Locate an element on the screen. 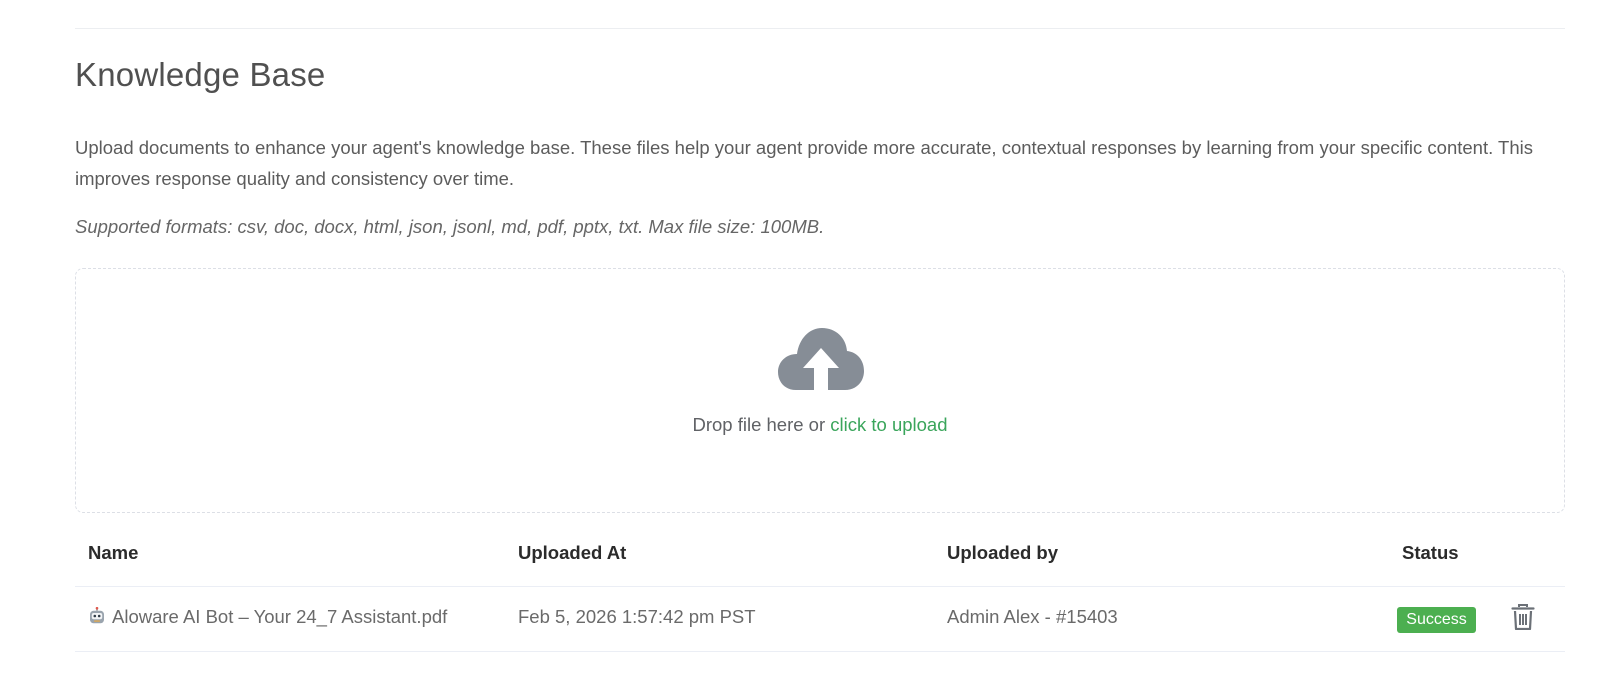 The height and width of the screenshot is (679, 1600). table-cell-name: Aloware AI Bot – Your 24_7 Assistant.pdf is located at coordinates (267, 617).